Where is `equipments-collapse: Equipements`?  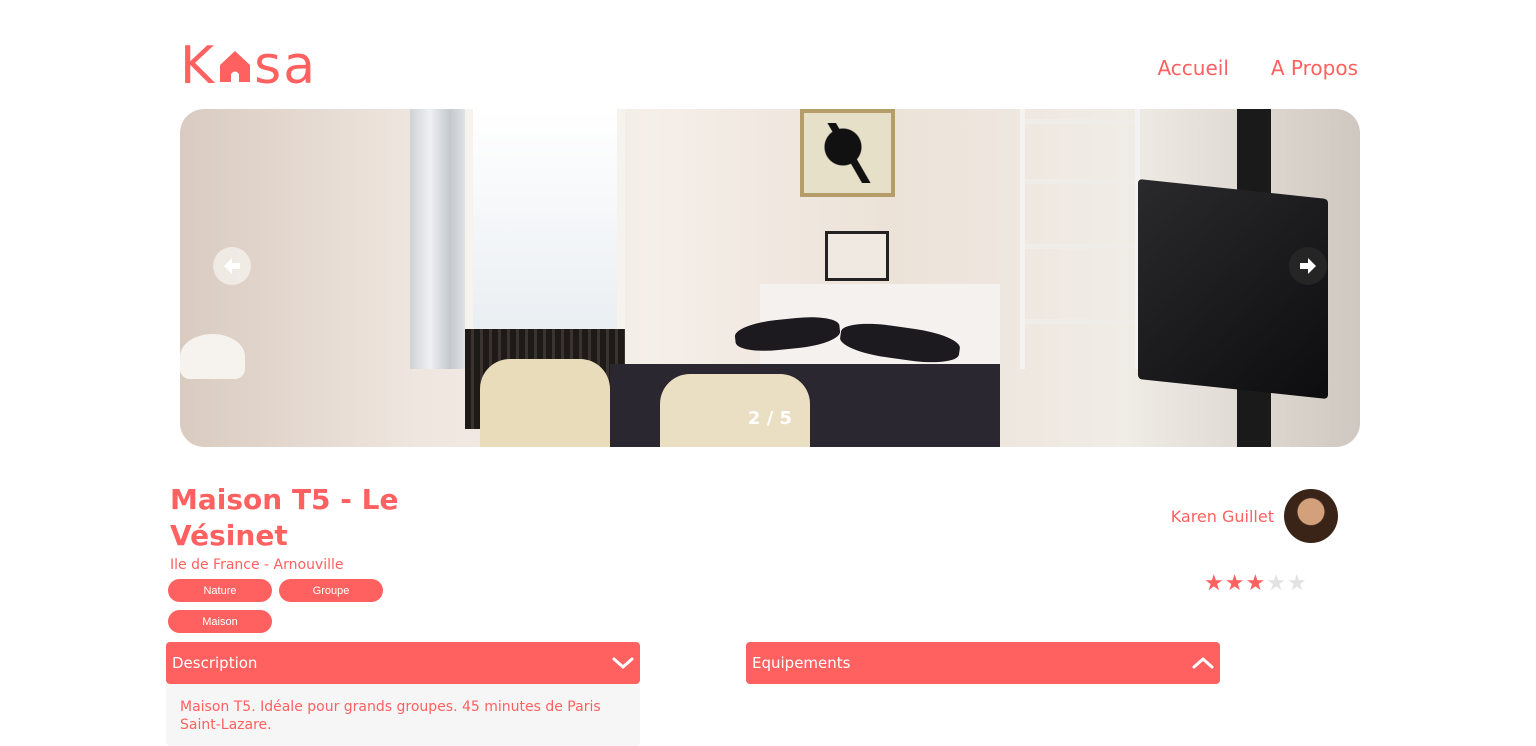
equipments-collapse: Equipements is located at coordinates (983, 663).